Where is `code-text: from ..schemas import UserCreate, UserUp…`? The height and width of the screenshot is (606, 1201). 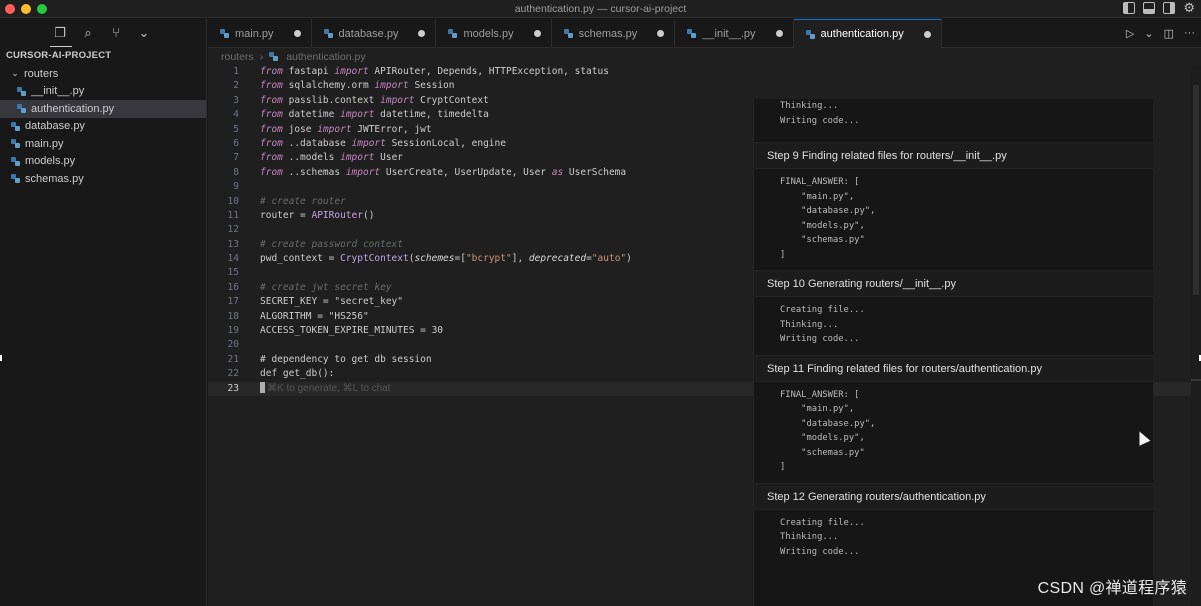 code-text: from ..schemas import UserCreate, UserUp… is located at coordinates (443, 172).